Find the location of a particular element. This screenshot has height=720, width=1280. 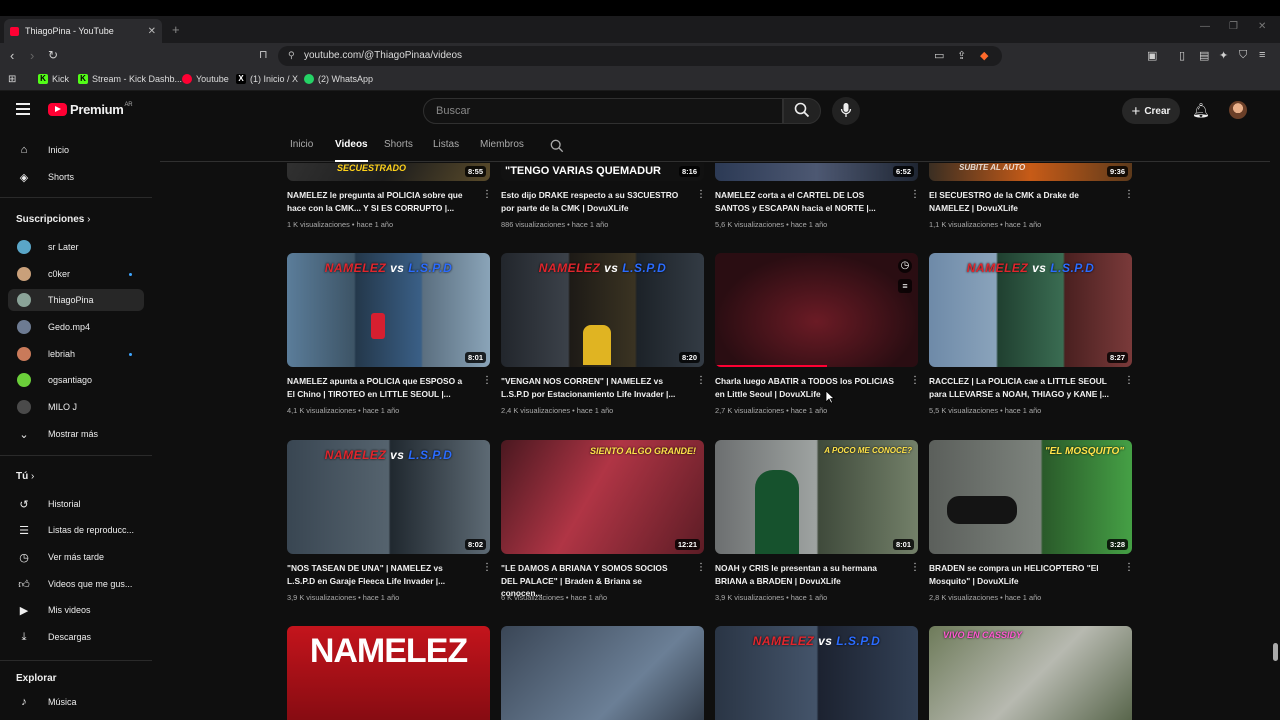

user-avatar is located at coordinates (1238, 110).